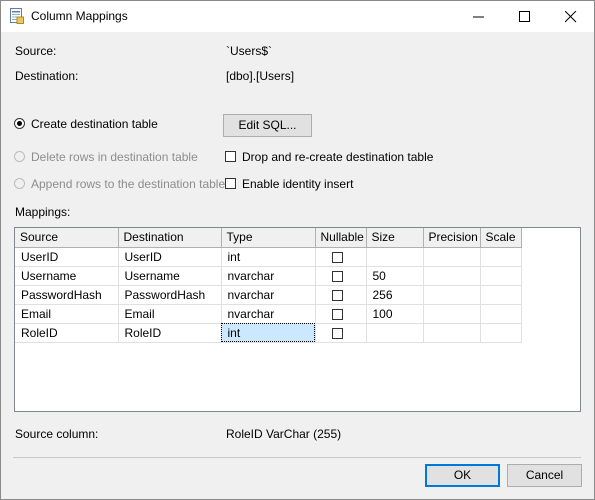 This screenshot has height=500, width=595. I want to click on table-row: Email Email nvarchar 100, so click(268, 314).